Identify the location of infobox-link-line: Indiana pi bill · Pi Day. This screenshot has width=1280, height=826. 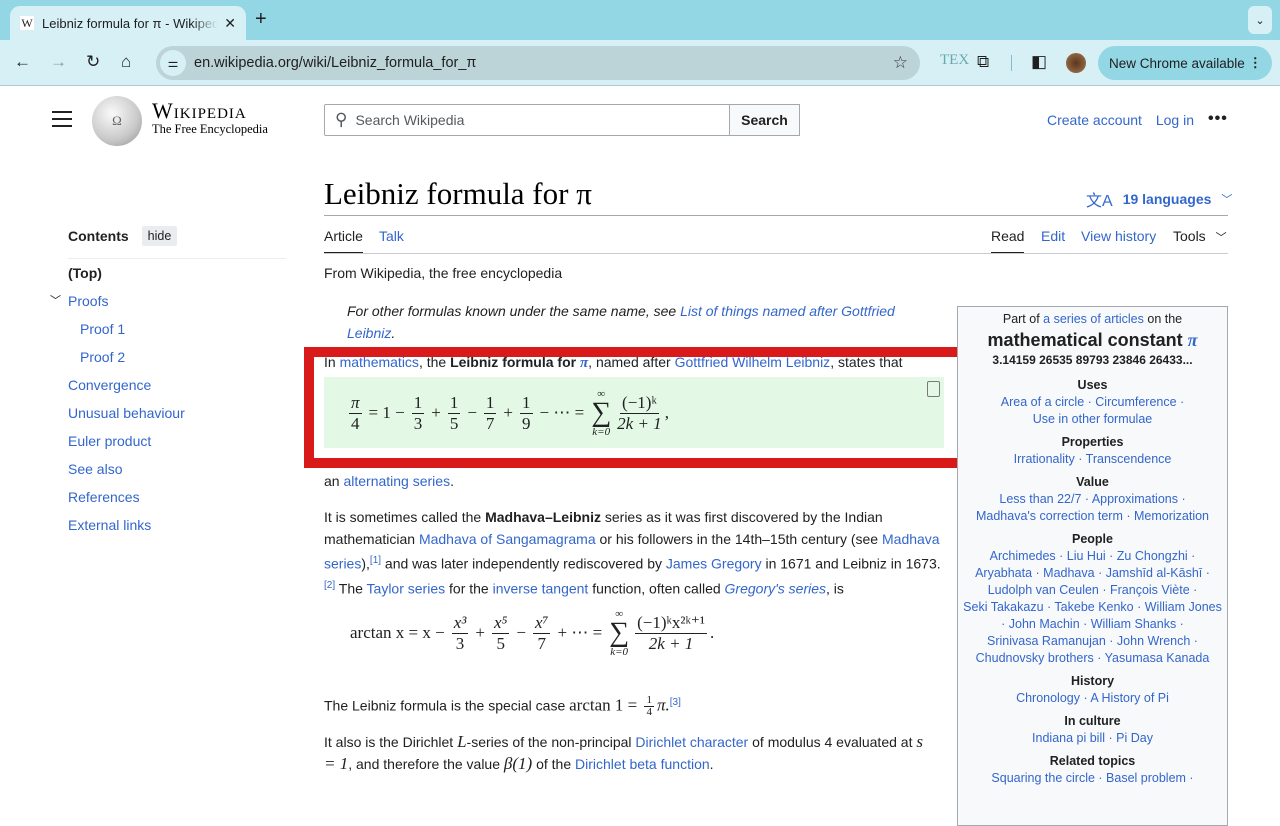
(1092, 738).